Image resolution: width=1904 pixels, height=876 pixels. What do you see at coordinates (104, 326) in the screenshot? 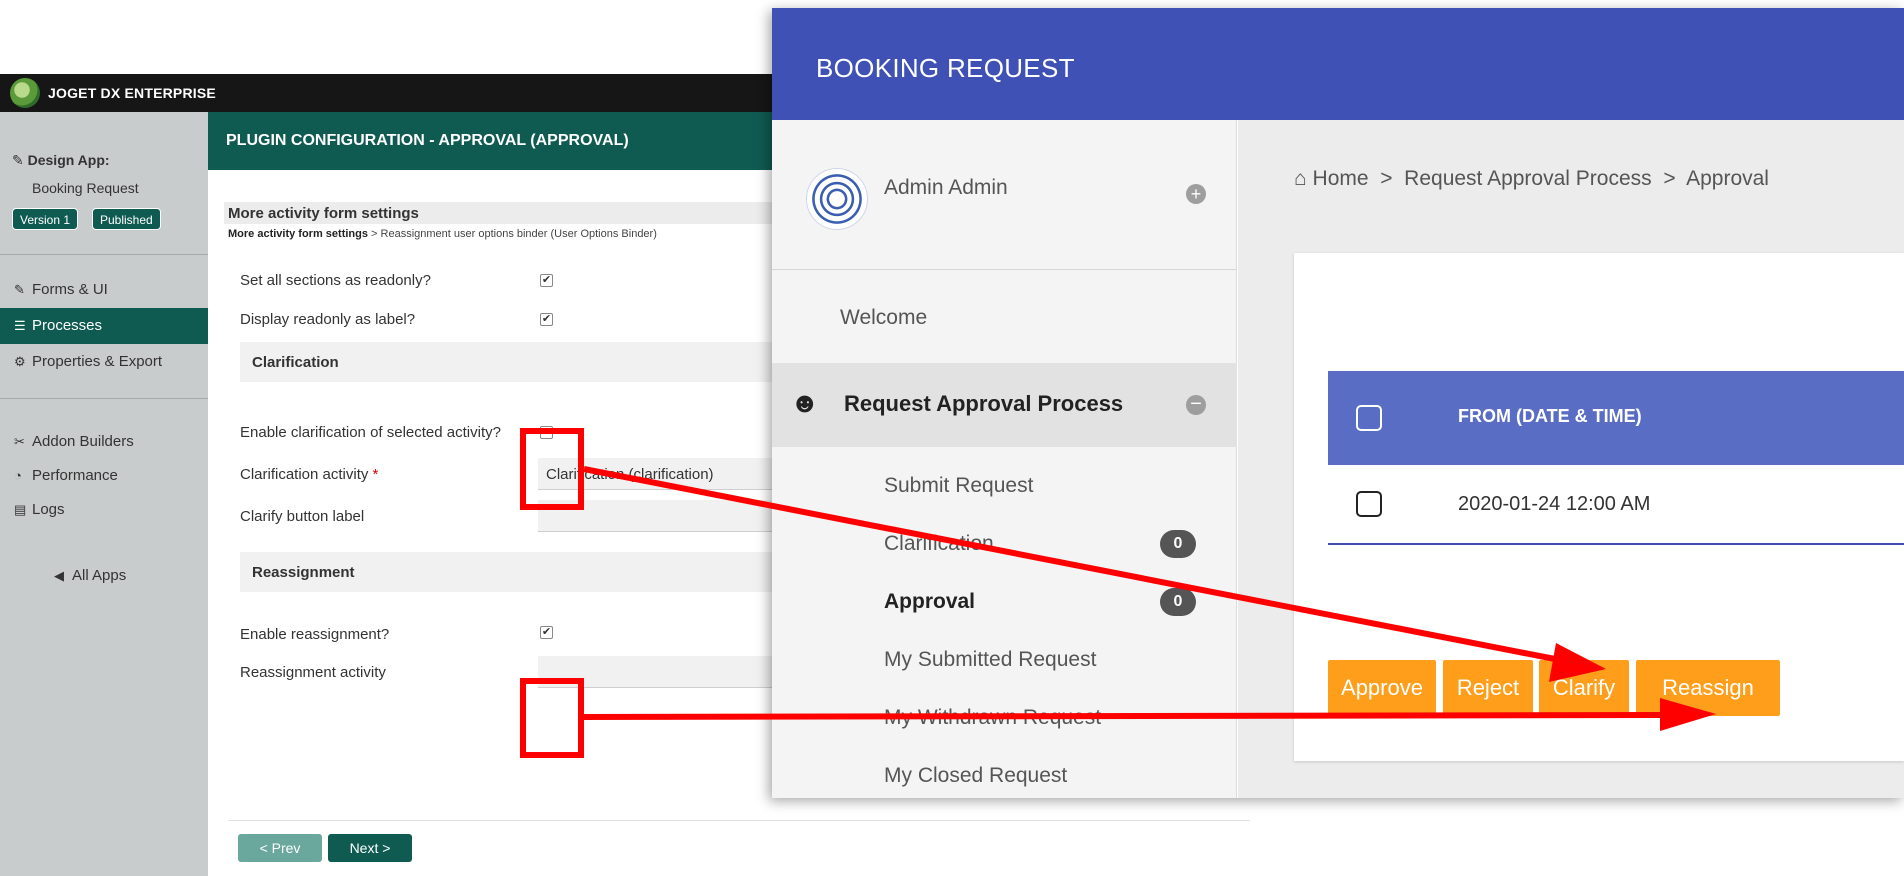
I see `nav-item-processes: ☰ Processes` at bounding box center [104, 326].